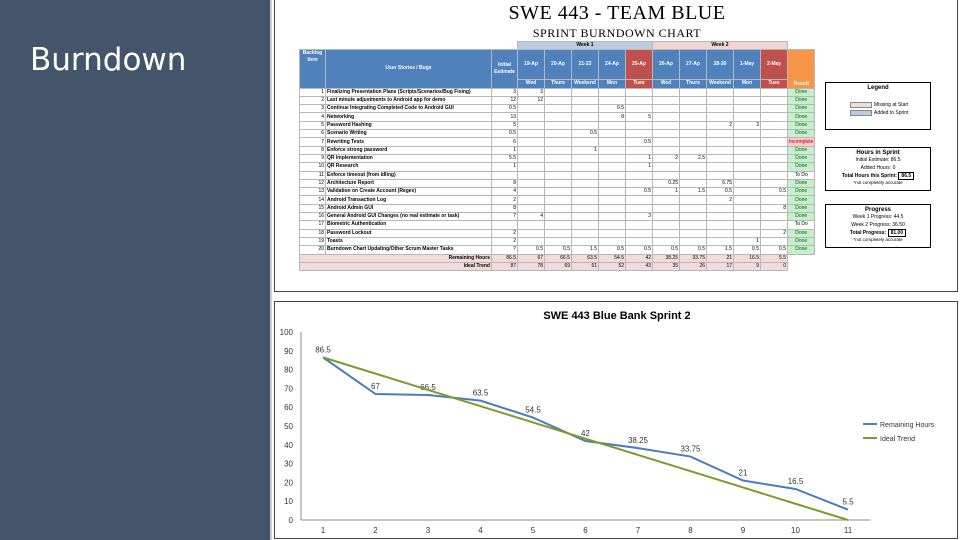 The height and width of the screenshot is (540, 960). I want to click on row-id: 17, so click(312, 225).